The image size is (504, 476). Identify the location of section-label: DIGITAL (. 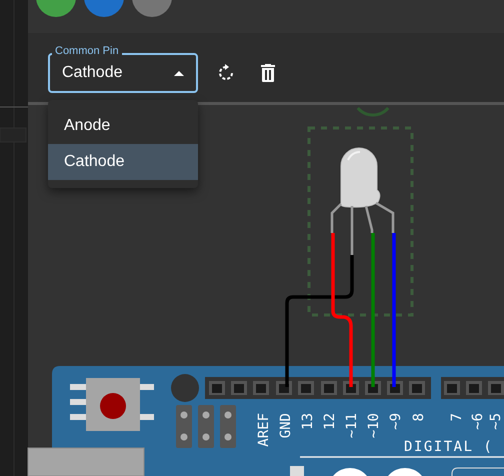
(449, 447).